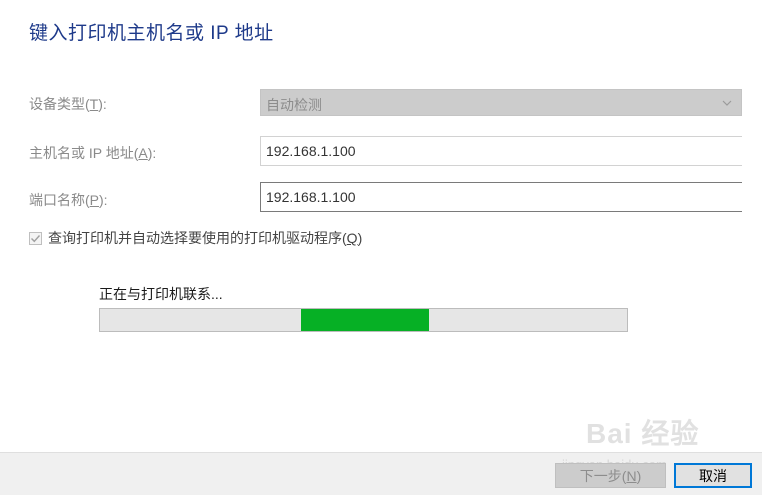 This screenshot has width=762, height=495. I want to click on host-input: 192.168.1.100, so click(501, 151).